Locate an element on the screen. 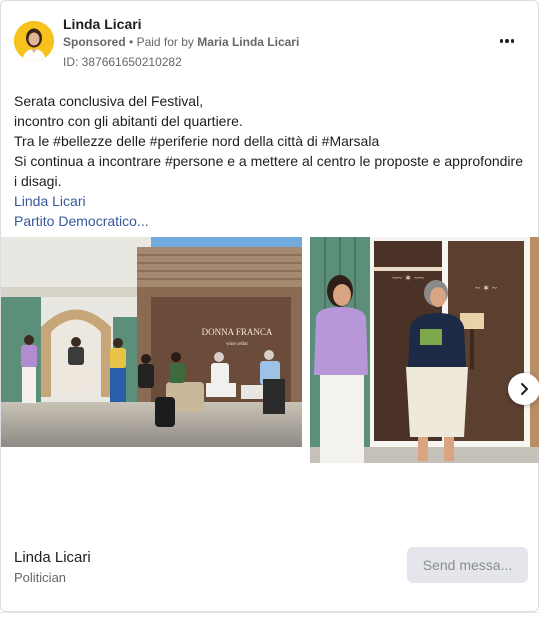 Image resolution: width=539 pixels, height=621 pixels. carousel-next-button is located at coordinates (523, 389).